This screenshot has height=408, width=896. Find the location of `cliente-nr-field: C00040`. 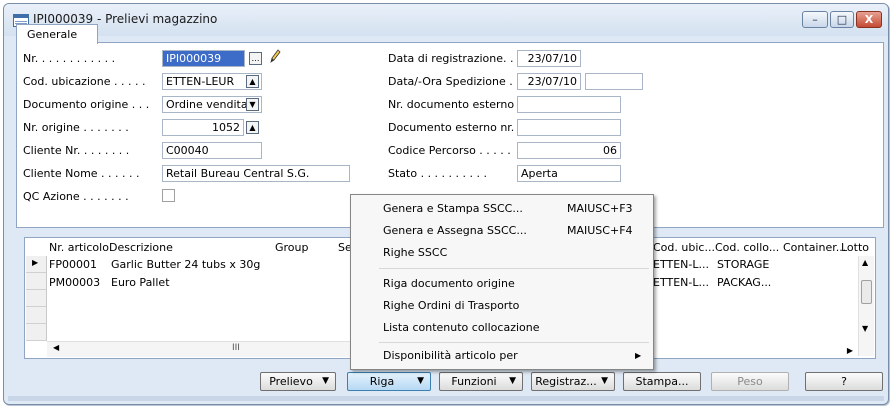

cliente-nr-field: C00040 is located at coordinates (212, 150).